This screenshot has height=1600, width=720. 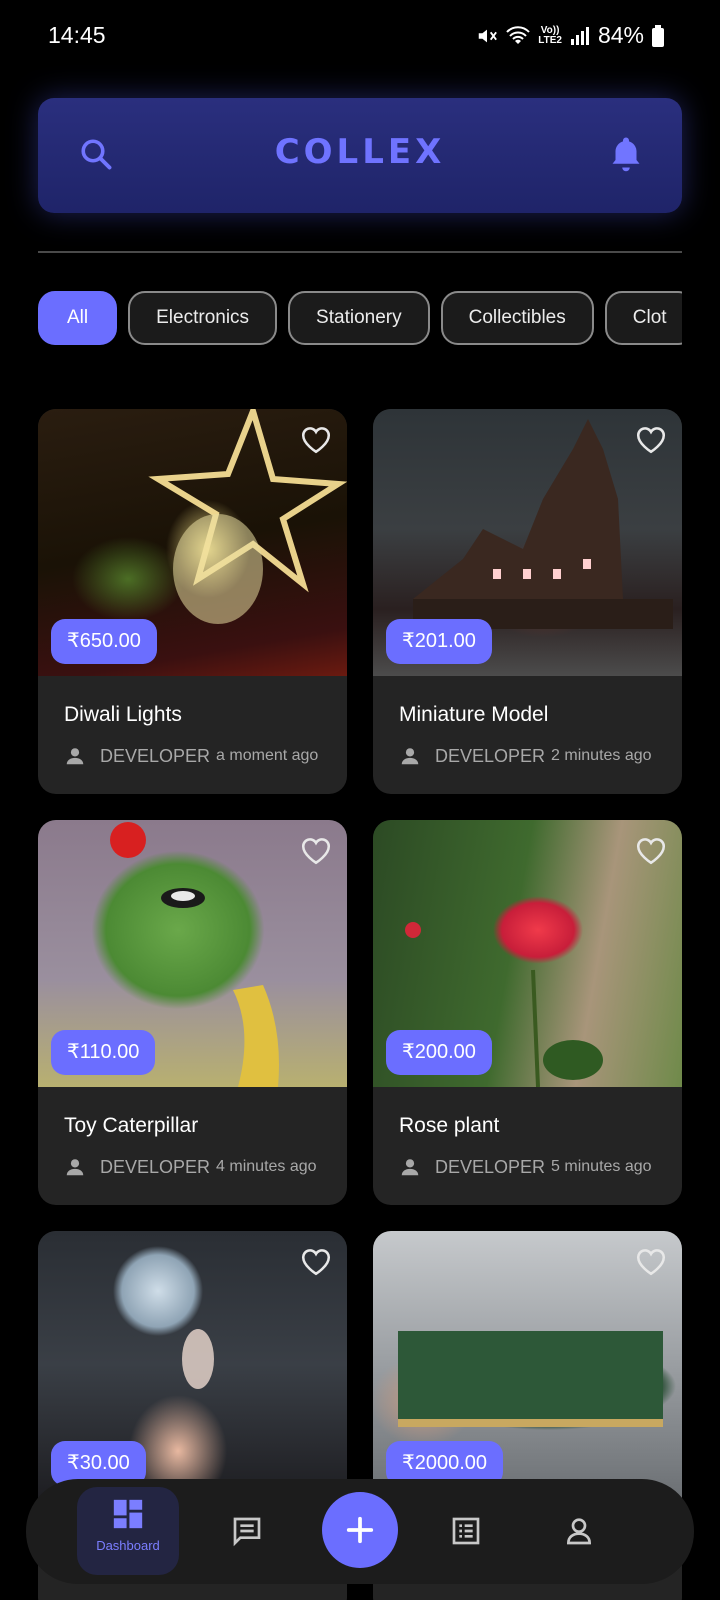 I want to click on battery-icon, so click(x=658, y=35).